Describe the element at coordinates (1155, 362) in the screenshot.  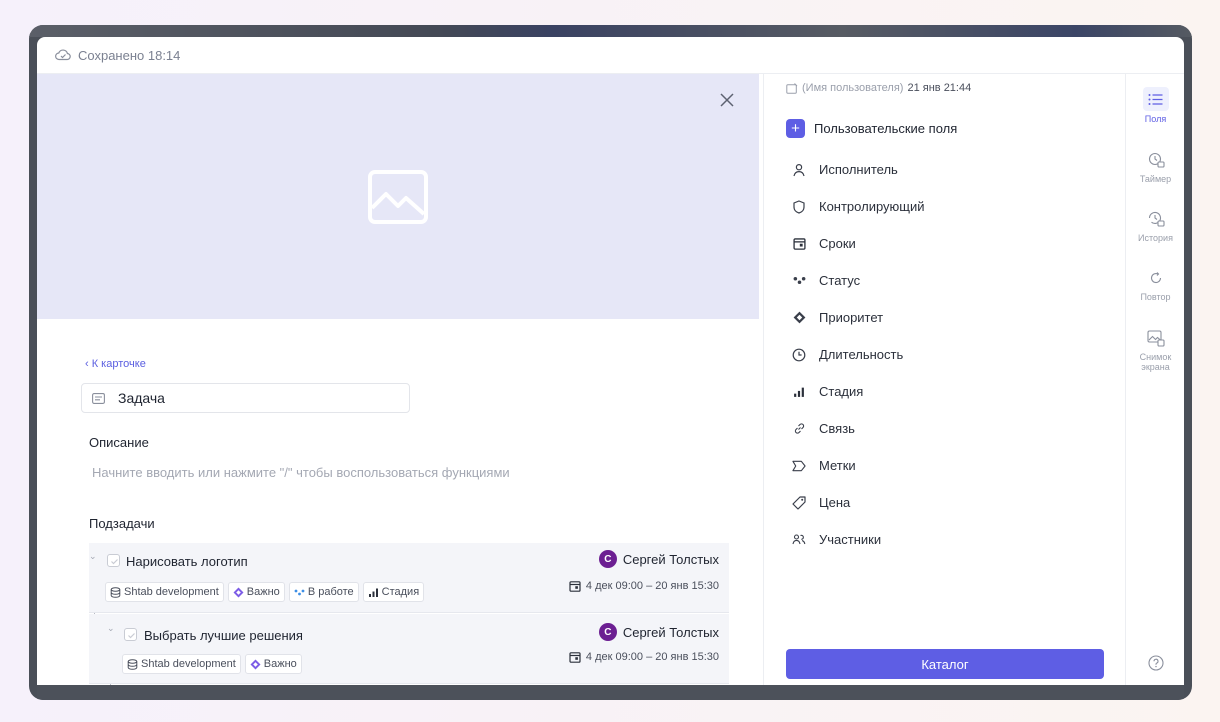
I see `rail-label: Снимок экрана` at that location.